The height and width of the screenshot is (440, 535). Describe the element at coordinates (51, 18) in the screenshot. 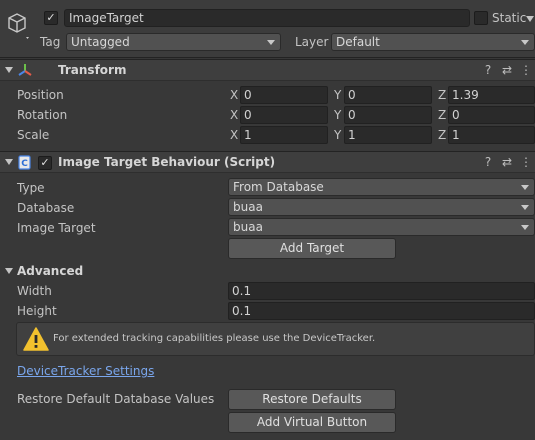

I see `gameobject-active-checkbox: ✓` at that location.